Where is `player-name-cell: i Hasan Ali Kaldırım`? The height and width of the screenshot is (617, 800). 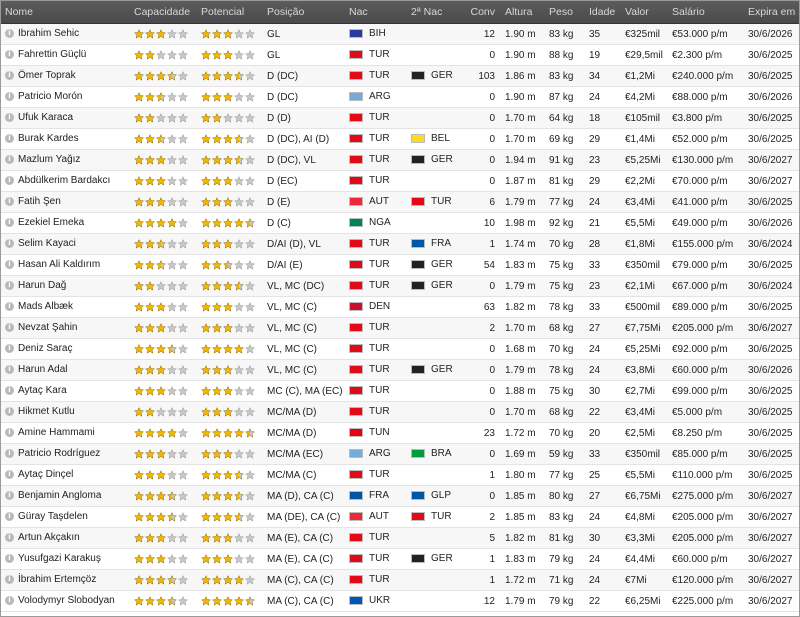 player-name-cell: i Hasan Ali Kaldırım is located at coordinates (65, 265).